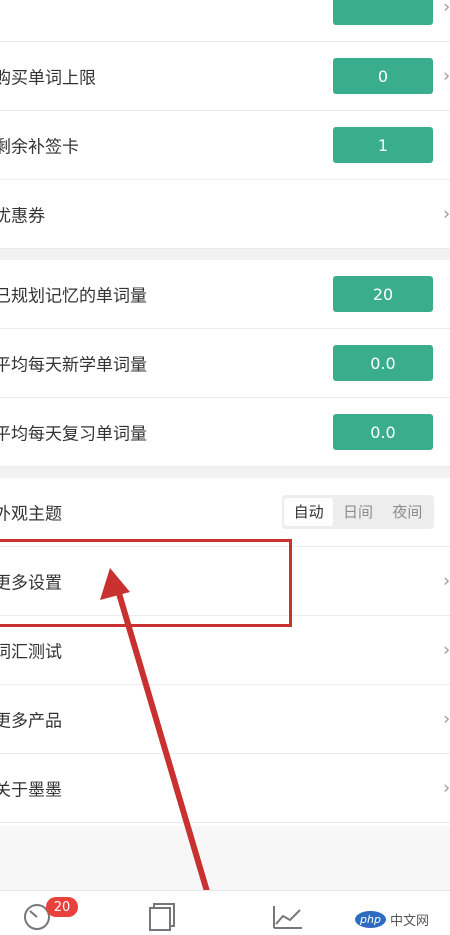 This screenshot has width=450, height=935. I want to click on notification-badge: 20, so click(62, 907).